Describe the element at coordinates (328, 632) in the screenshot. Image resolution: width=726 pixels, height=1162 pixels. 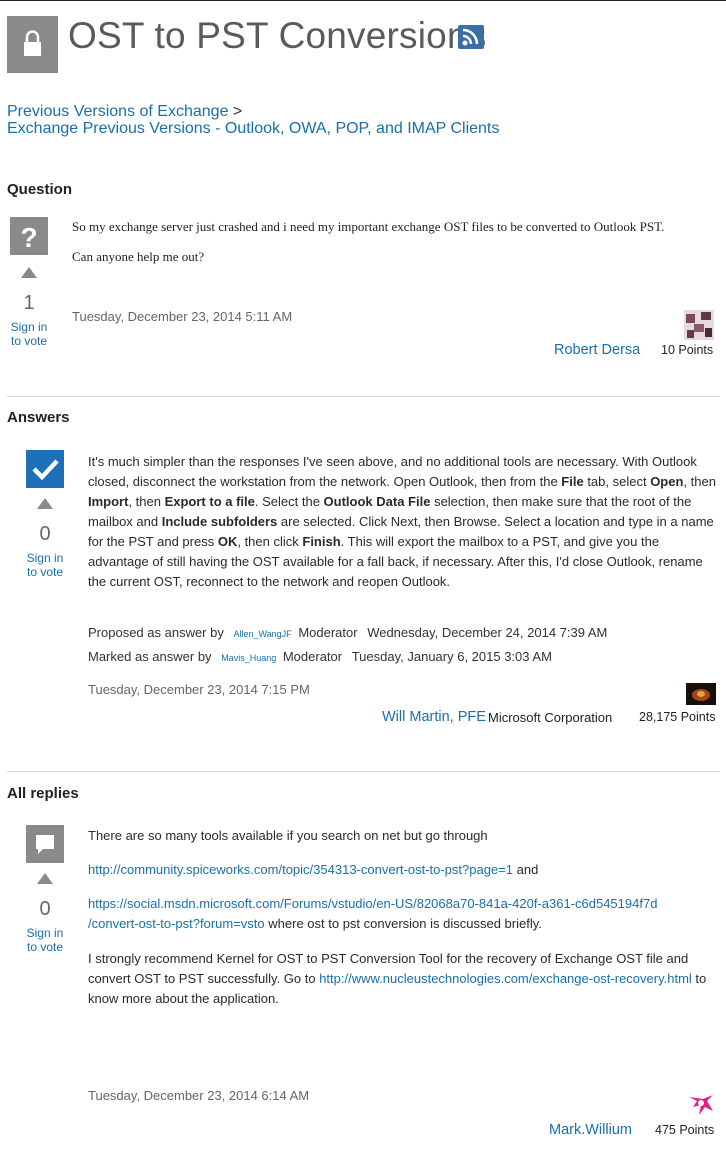
I see `proposed-role: Moderator` at that location.